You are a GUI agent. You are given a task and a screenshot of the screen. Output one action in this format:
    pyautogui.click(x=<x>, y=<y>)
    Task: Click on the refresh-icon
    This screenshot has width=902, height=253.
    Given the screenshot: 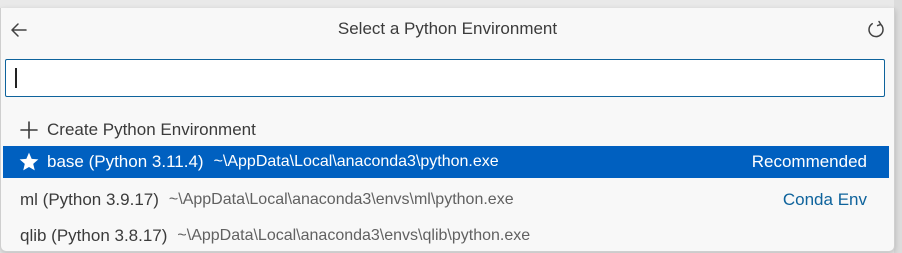 What is the action you would take?
    pyautogui.click(x=876, y=29)
    